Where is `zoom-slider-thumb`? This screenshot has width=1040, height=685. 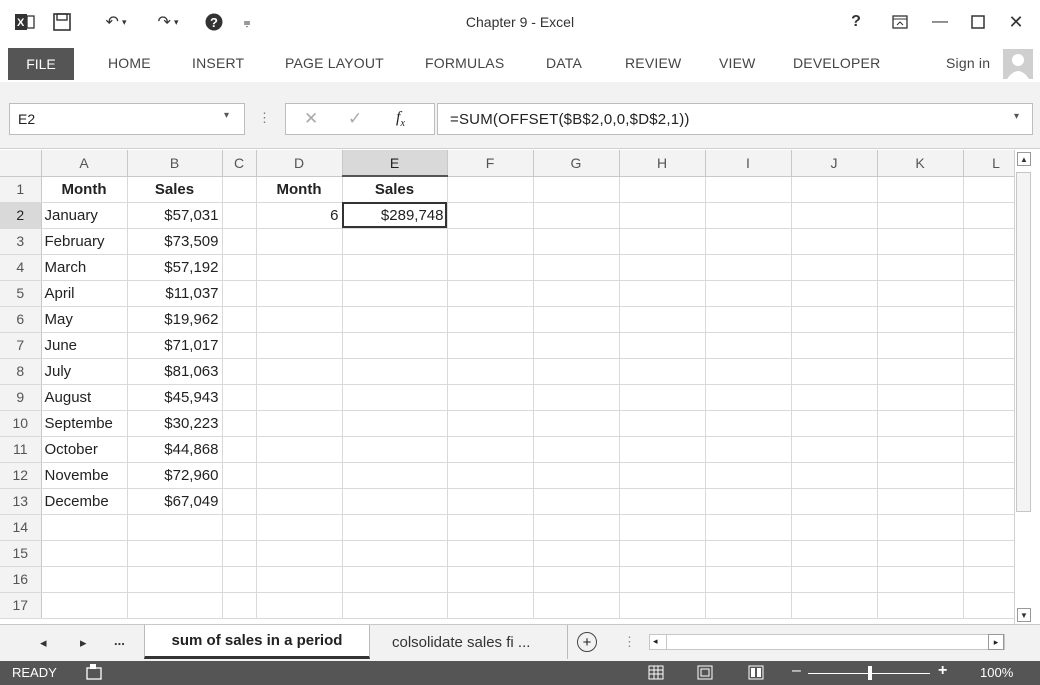 zoom-slider-thumb is located at coordinates (870, 673).